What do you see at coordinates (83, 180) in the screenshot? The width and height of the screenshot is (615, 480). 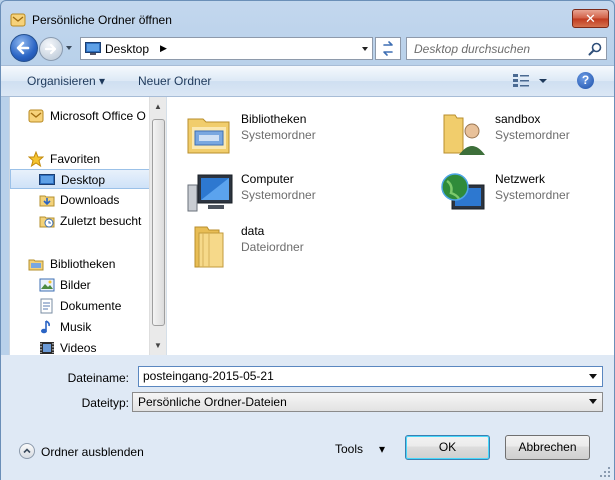 I see `nav-item-label: Desktop` at bounding box center [83, 180].